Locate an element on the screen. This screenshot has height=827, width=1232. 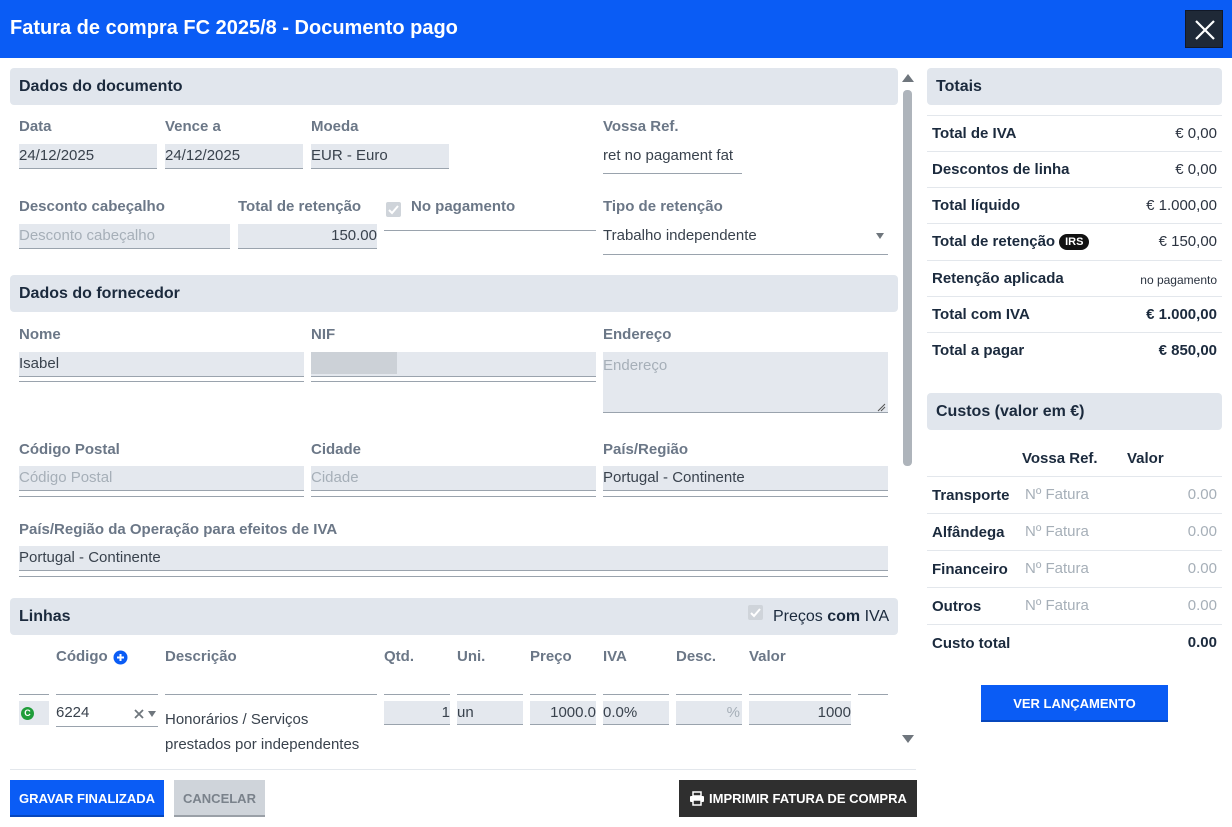
your-ref-input: ret no pagament fat is located at coordinates (672, 155).